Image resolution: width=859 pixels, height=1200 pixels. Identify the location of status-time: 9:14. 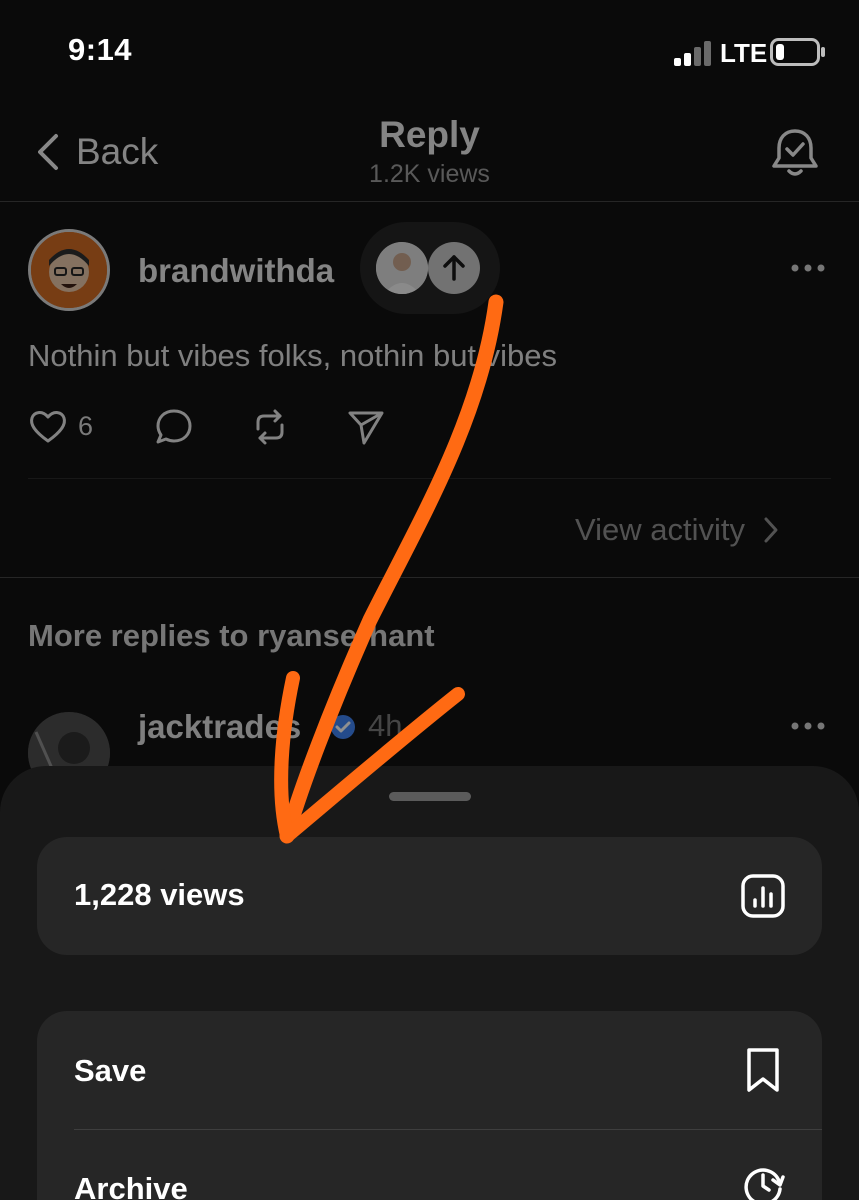
(100, 49).